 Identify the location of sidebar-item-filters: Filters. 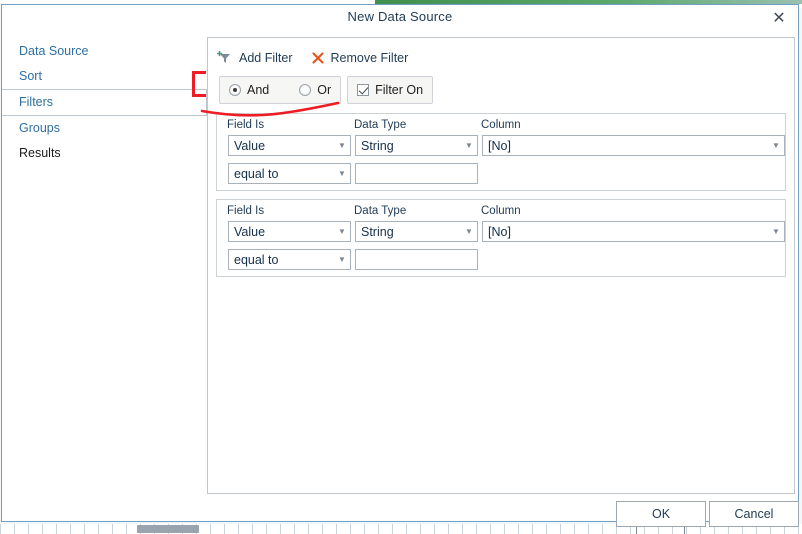
(104, 102).